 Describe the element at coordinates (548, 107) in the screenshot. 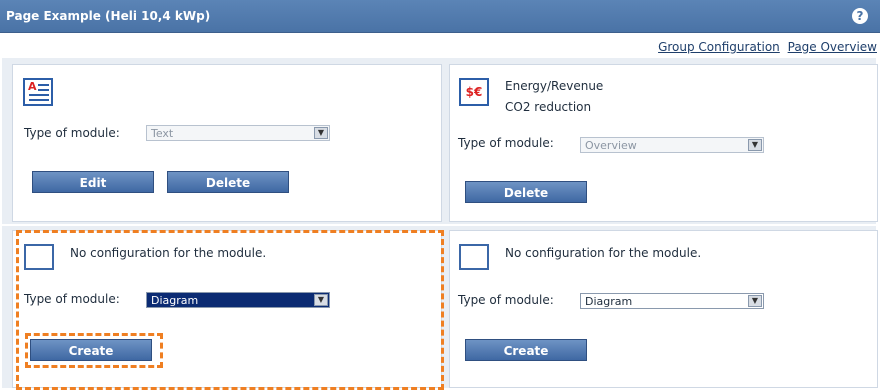

I see `overview-line-2: CO2 reduction` at that location.